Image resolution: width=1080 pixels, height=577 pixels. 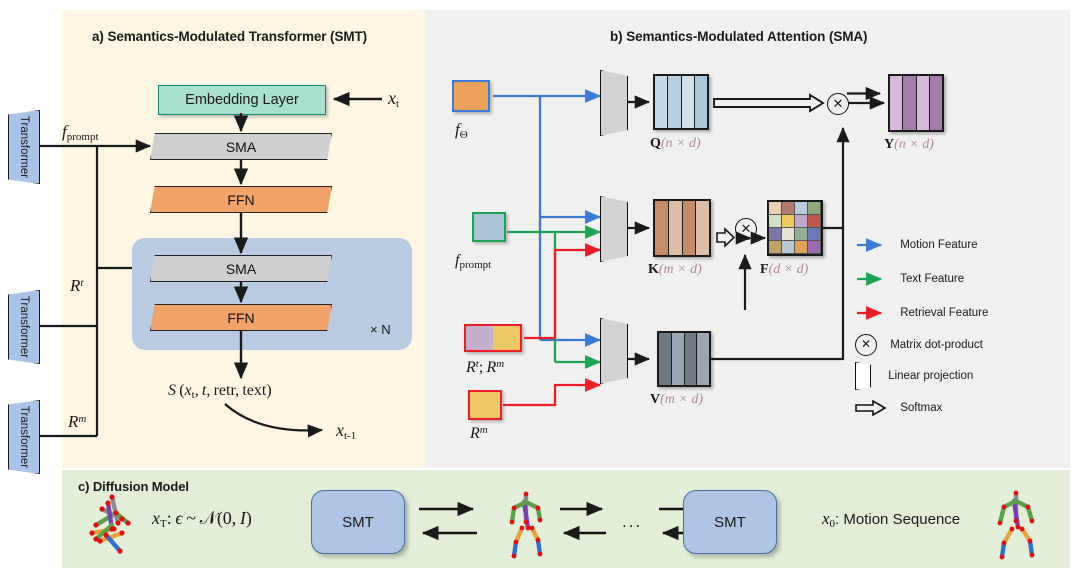 What do you see at coordinates (526, 525) in the screenshot?
I see `mid-skeleton-icon` at bounding box center [526, 525].